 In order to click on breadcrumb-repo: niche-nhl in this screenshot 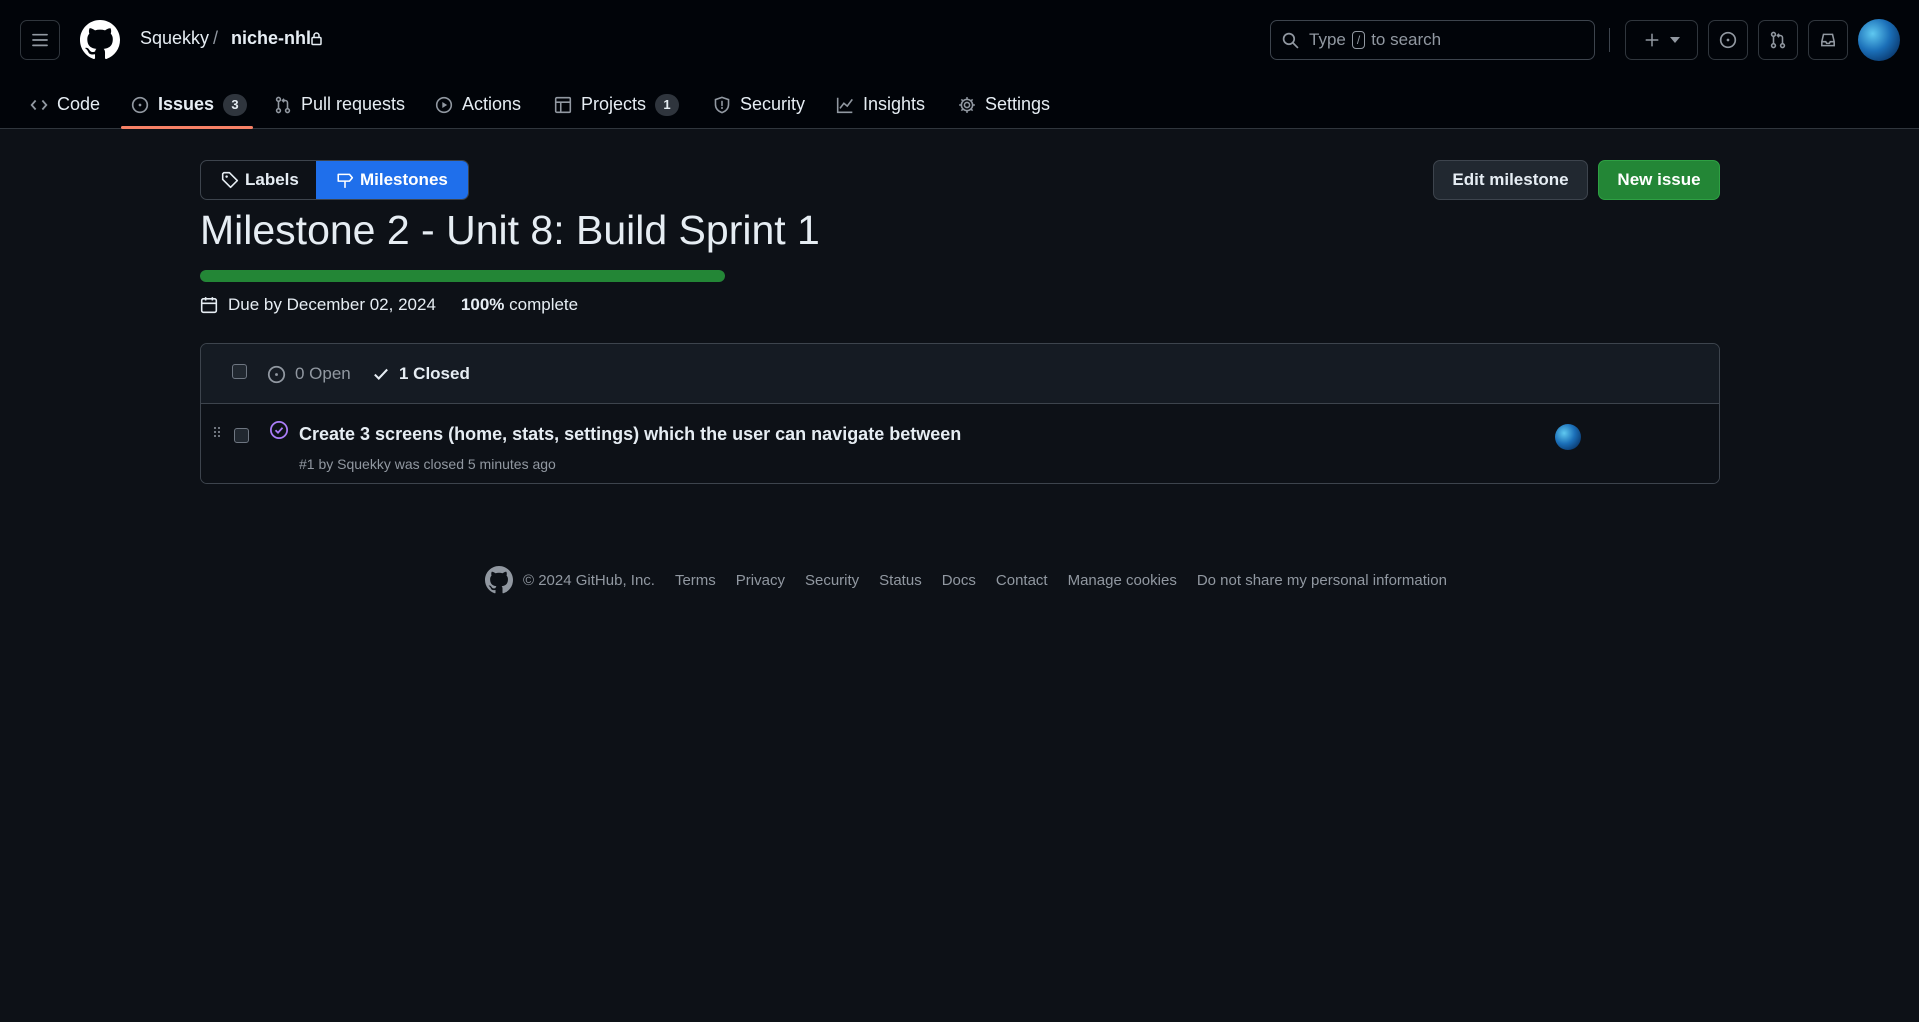, I will do `click(271, 38)`.